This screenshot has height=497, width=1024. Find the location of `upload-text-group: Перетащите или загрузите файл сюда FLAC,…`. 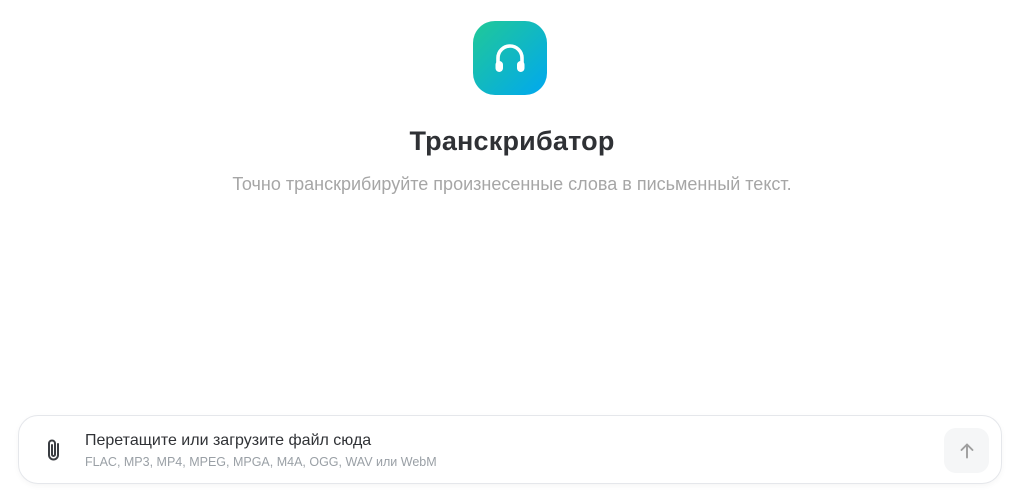

upload-text-group: Перетащите или загрузите файл сюда FLAC,… is located at coordinates (261, 450).